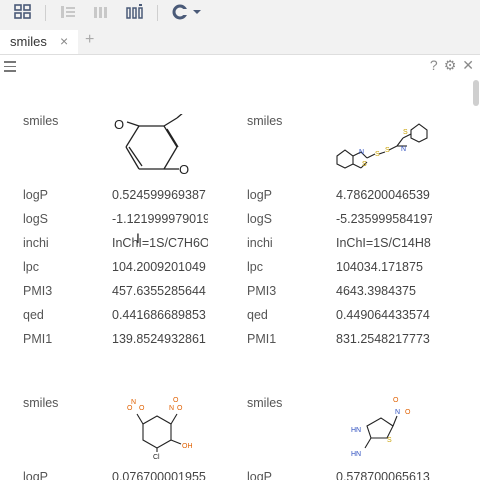  What do you see at coordinates (434, 65) in the screenshot?
I see `help-icon: ?` at bounding box center [434, 65].